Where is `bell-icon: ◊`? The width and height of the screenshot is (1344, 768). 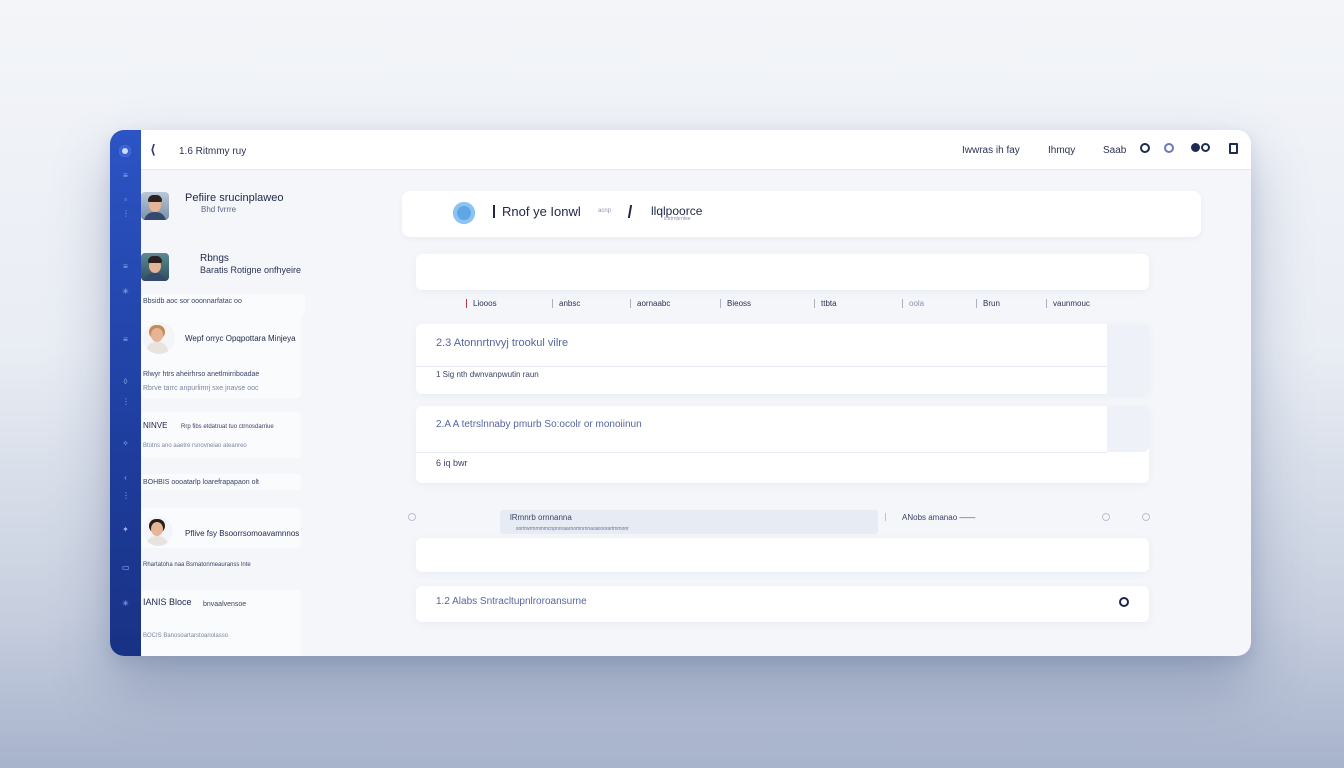
bell-icon: ◊ is located at coordinates (125, 382).